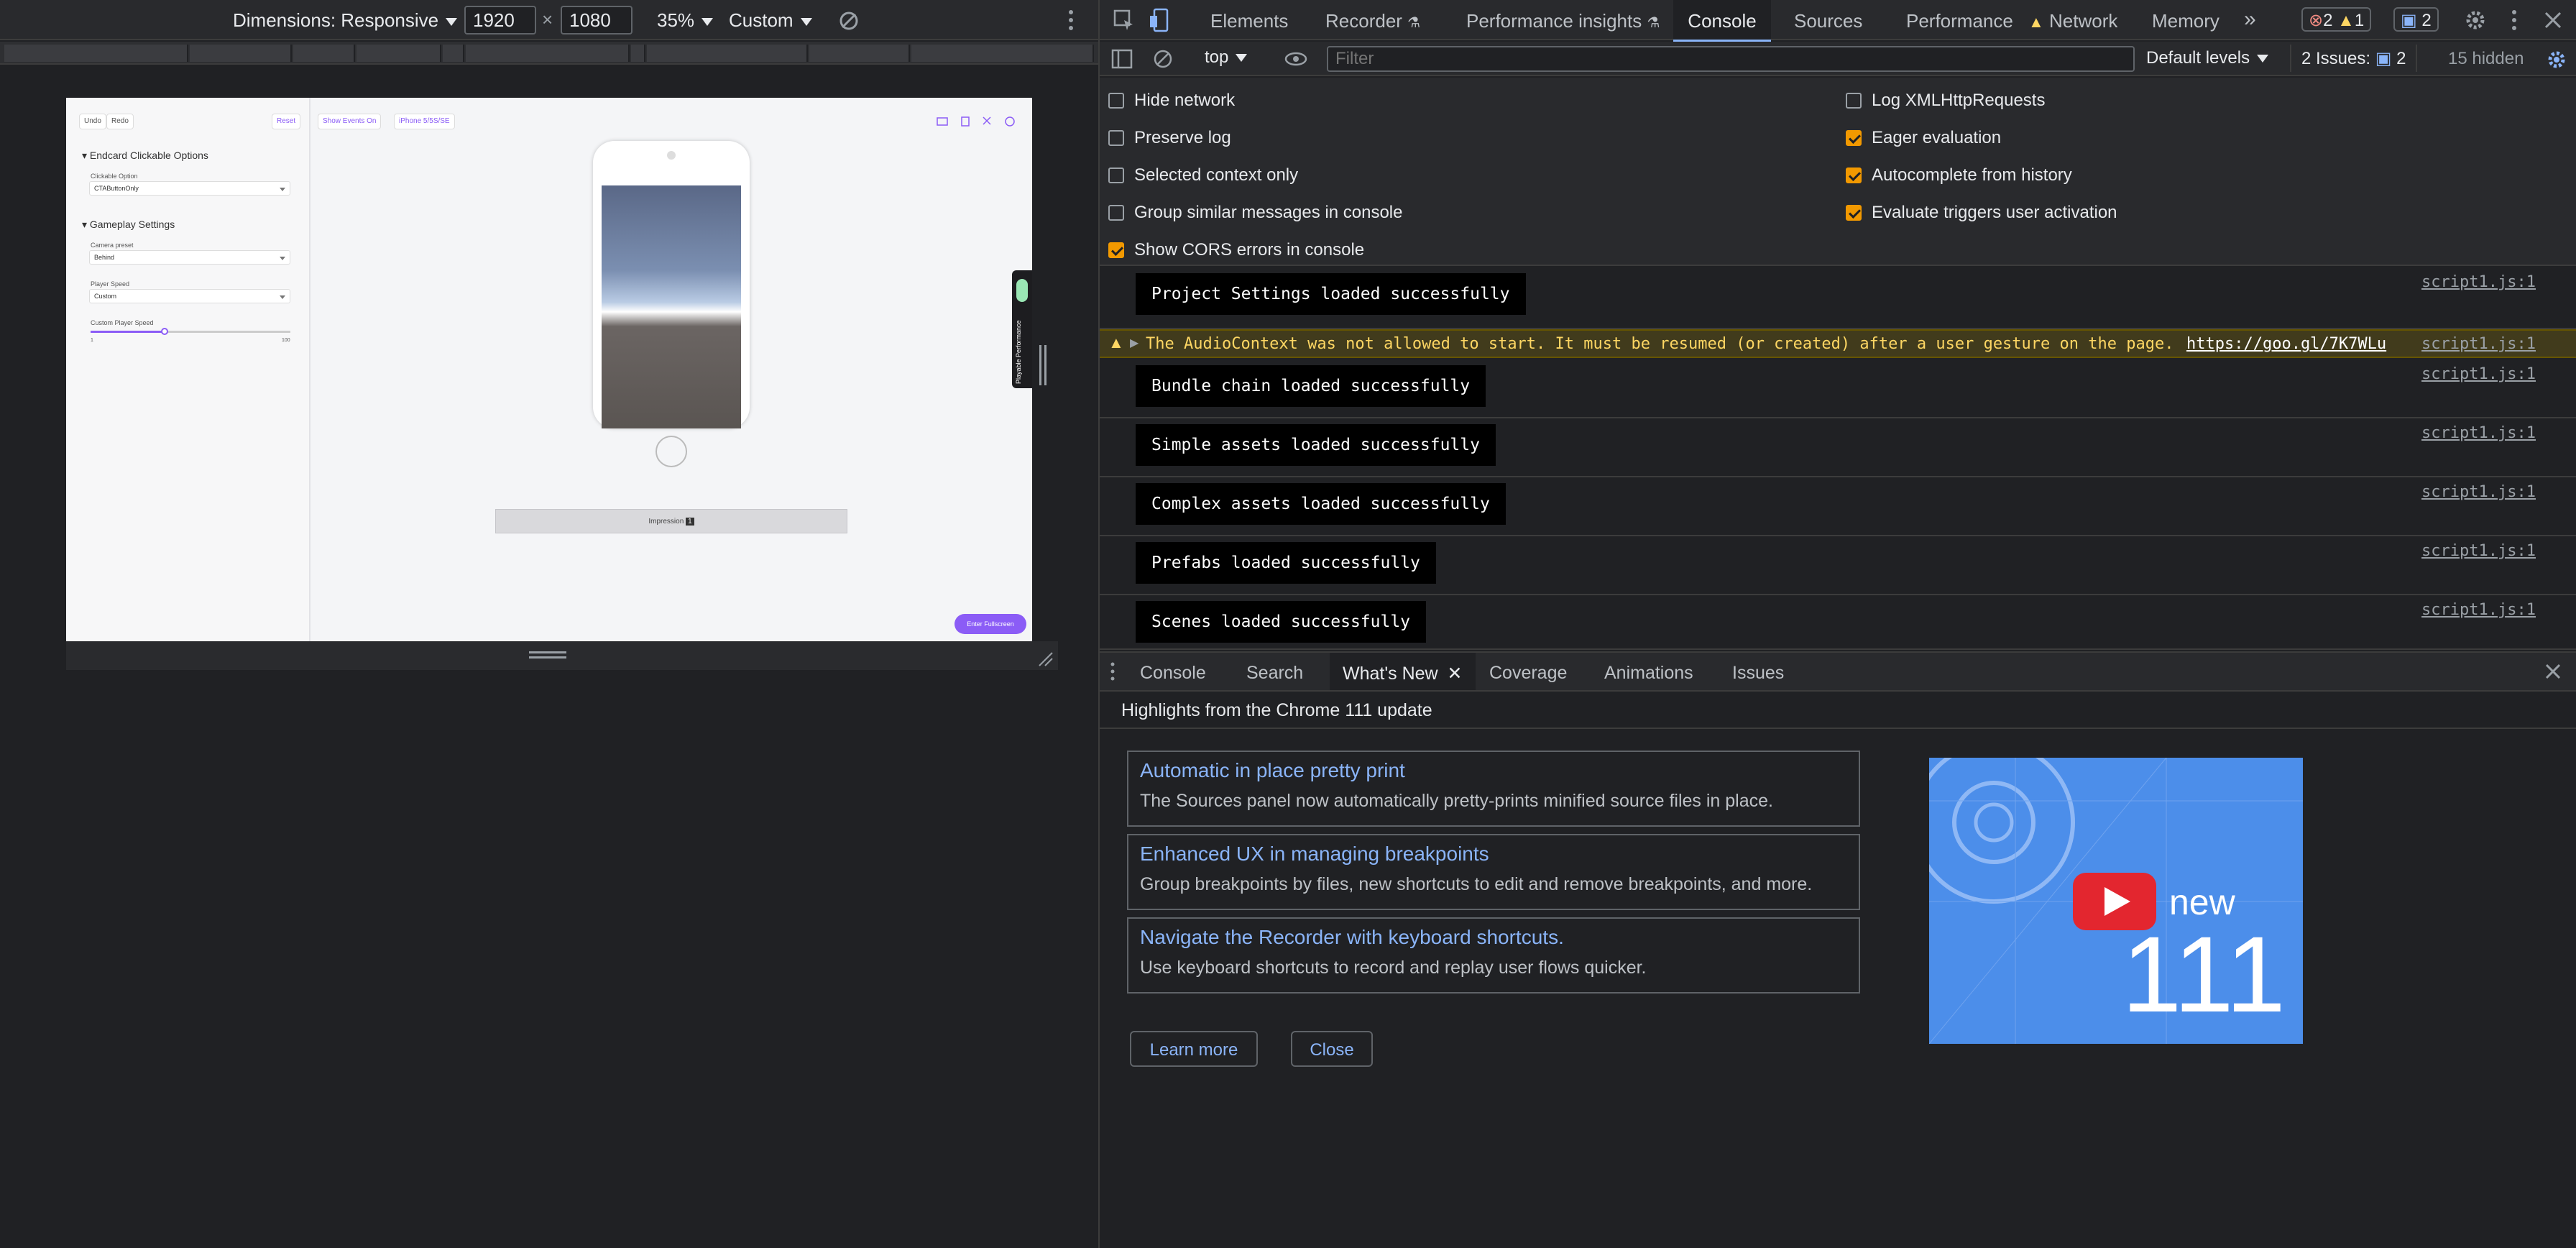 The height and width of the screenshot is (1248, 2576). Describe the element at coordinates (990, 624) in the screenshot. I see `enter-fullscreen-button: Enter Fullscreen` at that location.